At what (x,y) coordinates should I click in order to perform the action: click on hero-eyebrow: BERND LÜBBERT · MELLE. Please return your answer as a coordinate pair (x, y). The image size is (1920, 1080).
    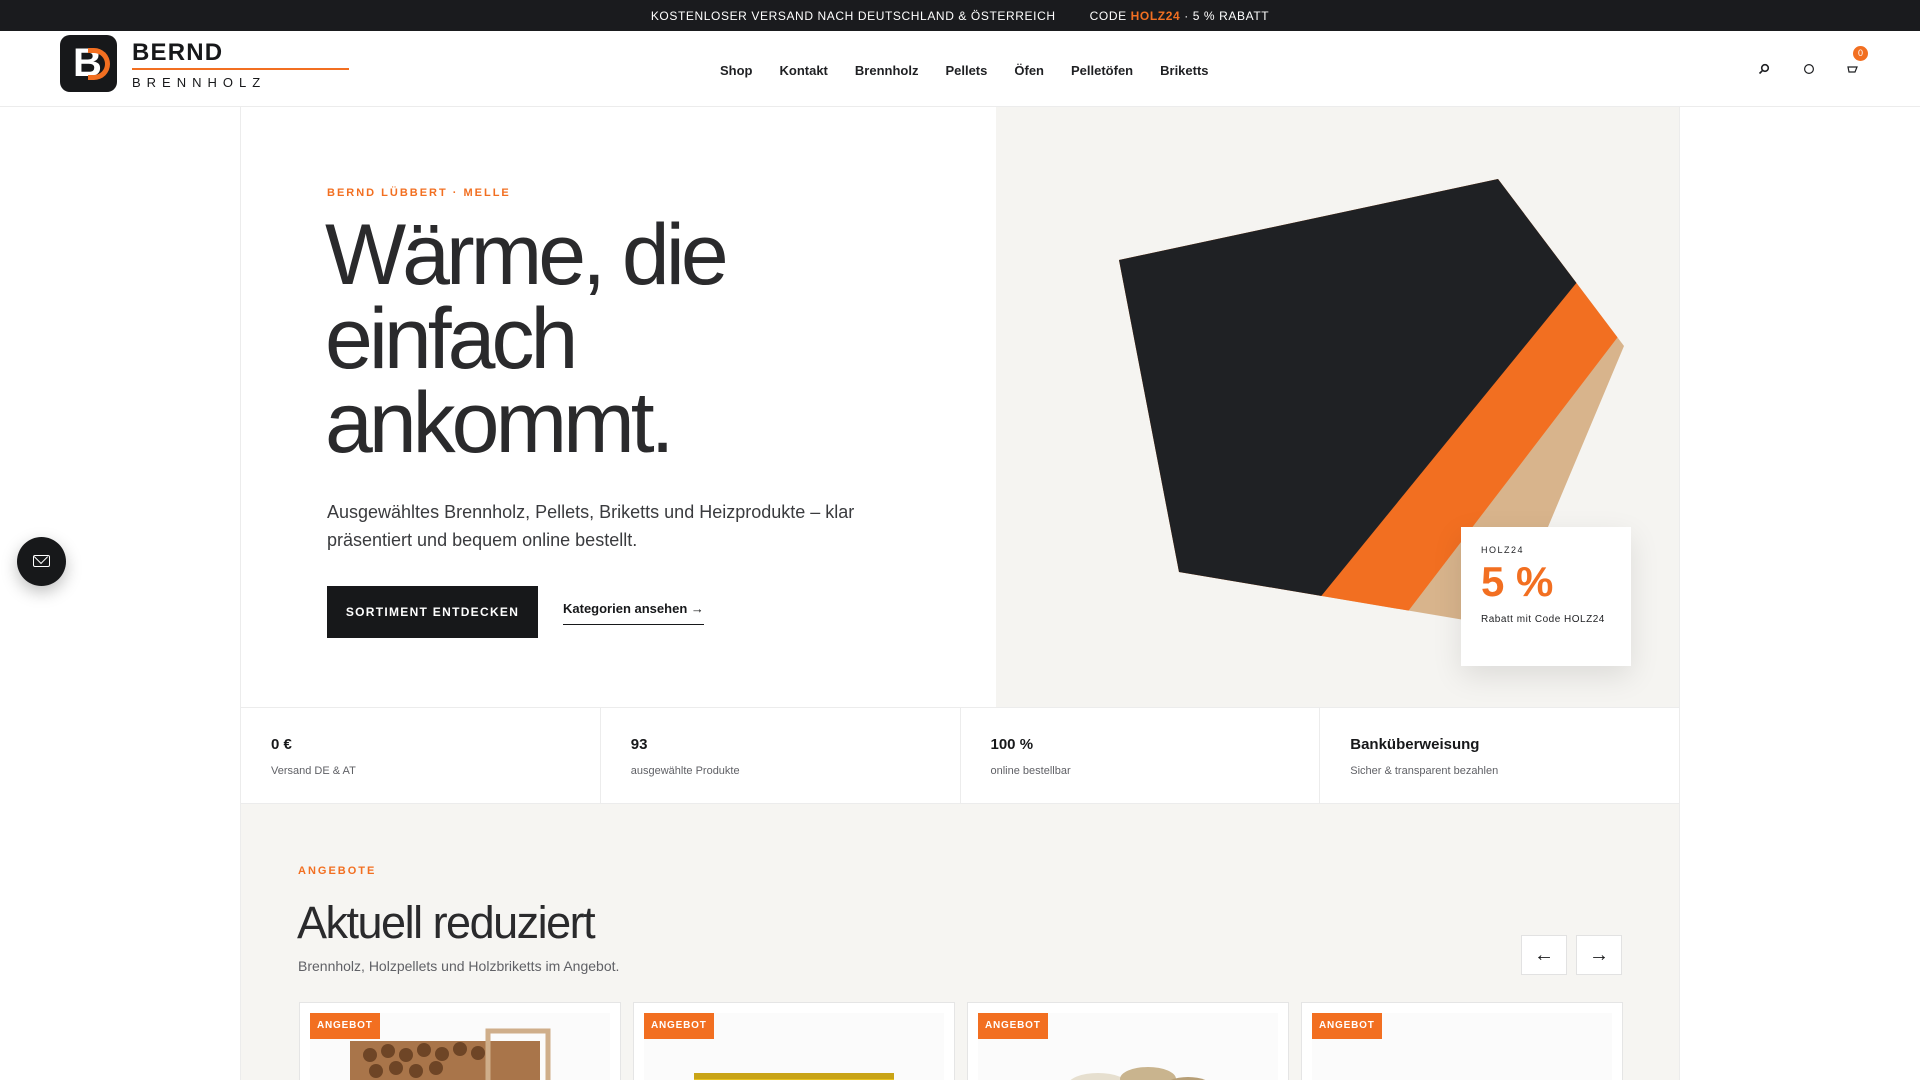
    Looking at the image, I should click on (419, 193).